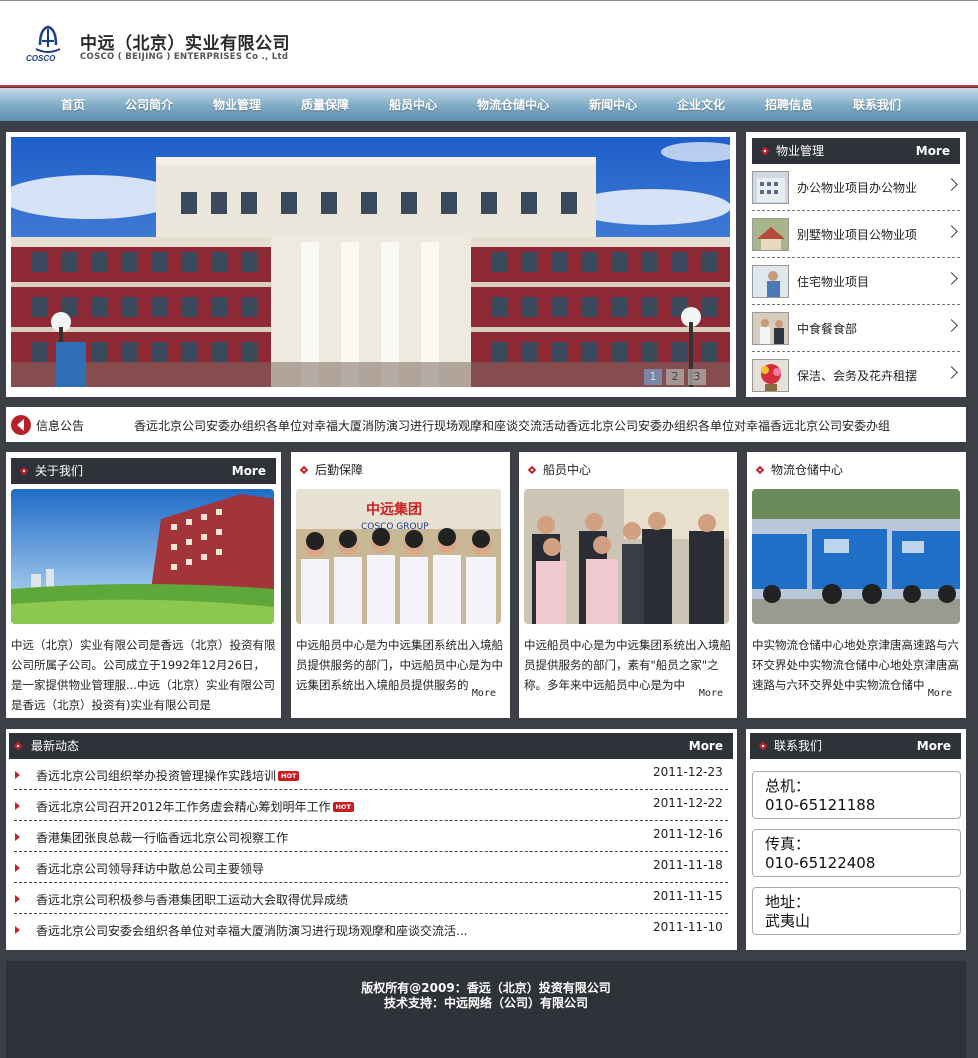 The height and width of the screenshot is (1058, 978). Describe the element at coordinates (827, 329) in the screenshot. I see `property-item-label: 中食餐食部` at that location.